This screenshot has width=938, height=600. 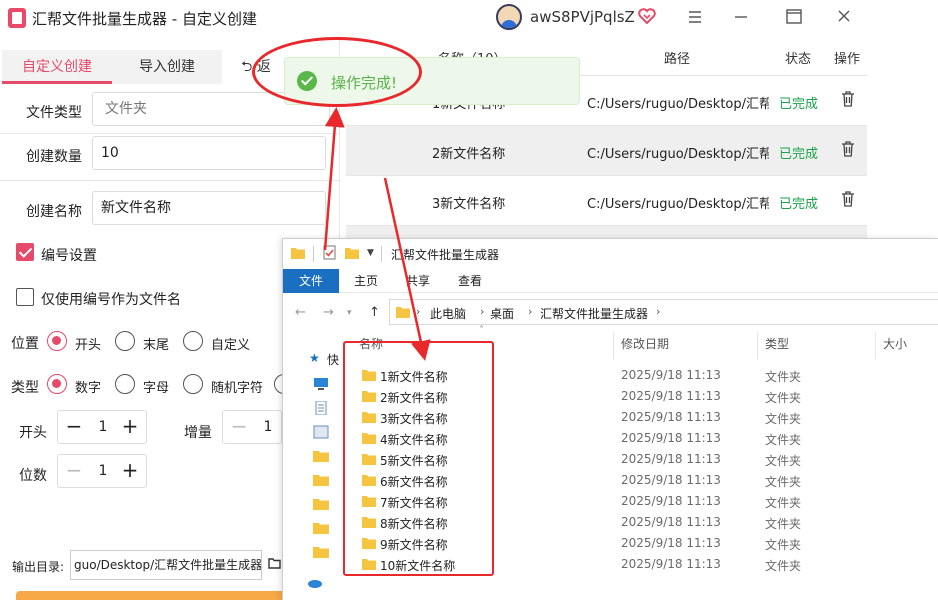 What do you see at coordinates (418, 281) in the screenshot?
I see `ribbon-tab-share: 共享` at bounding box center [418, 281].